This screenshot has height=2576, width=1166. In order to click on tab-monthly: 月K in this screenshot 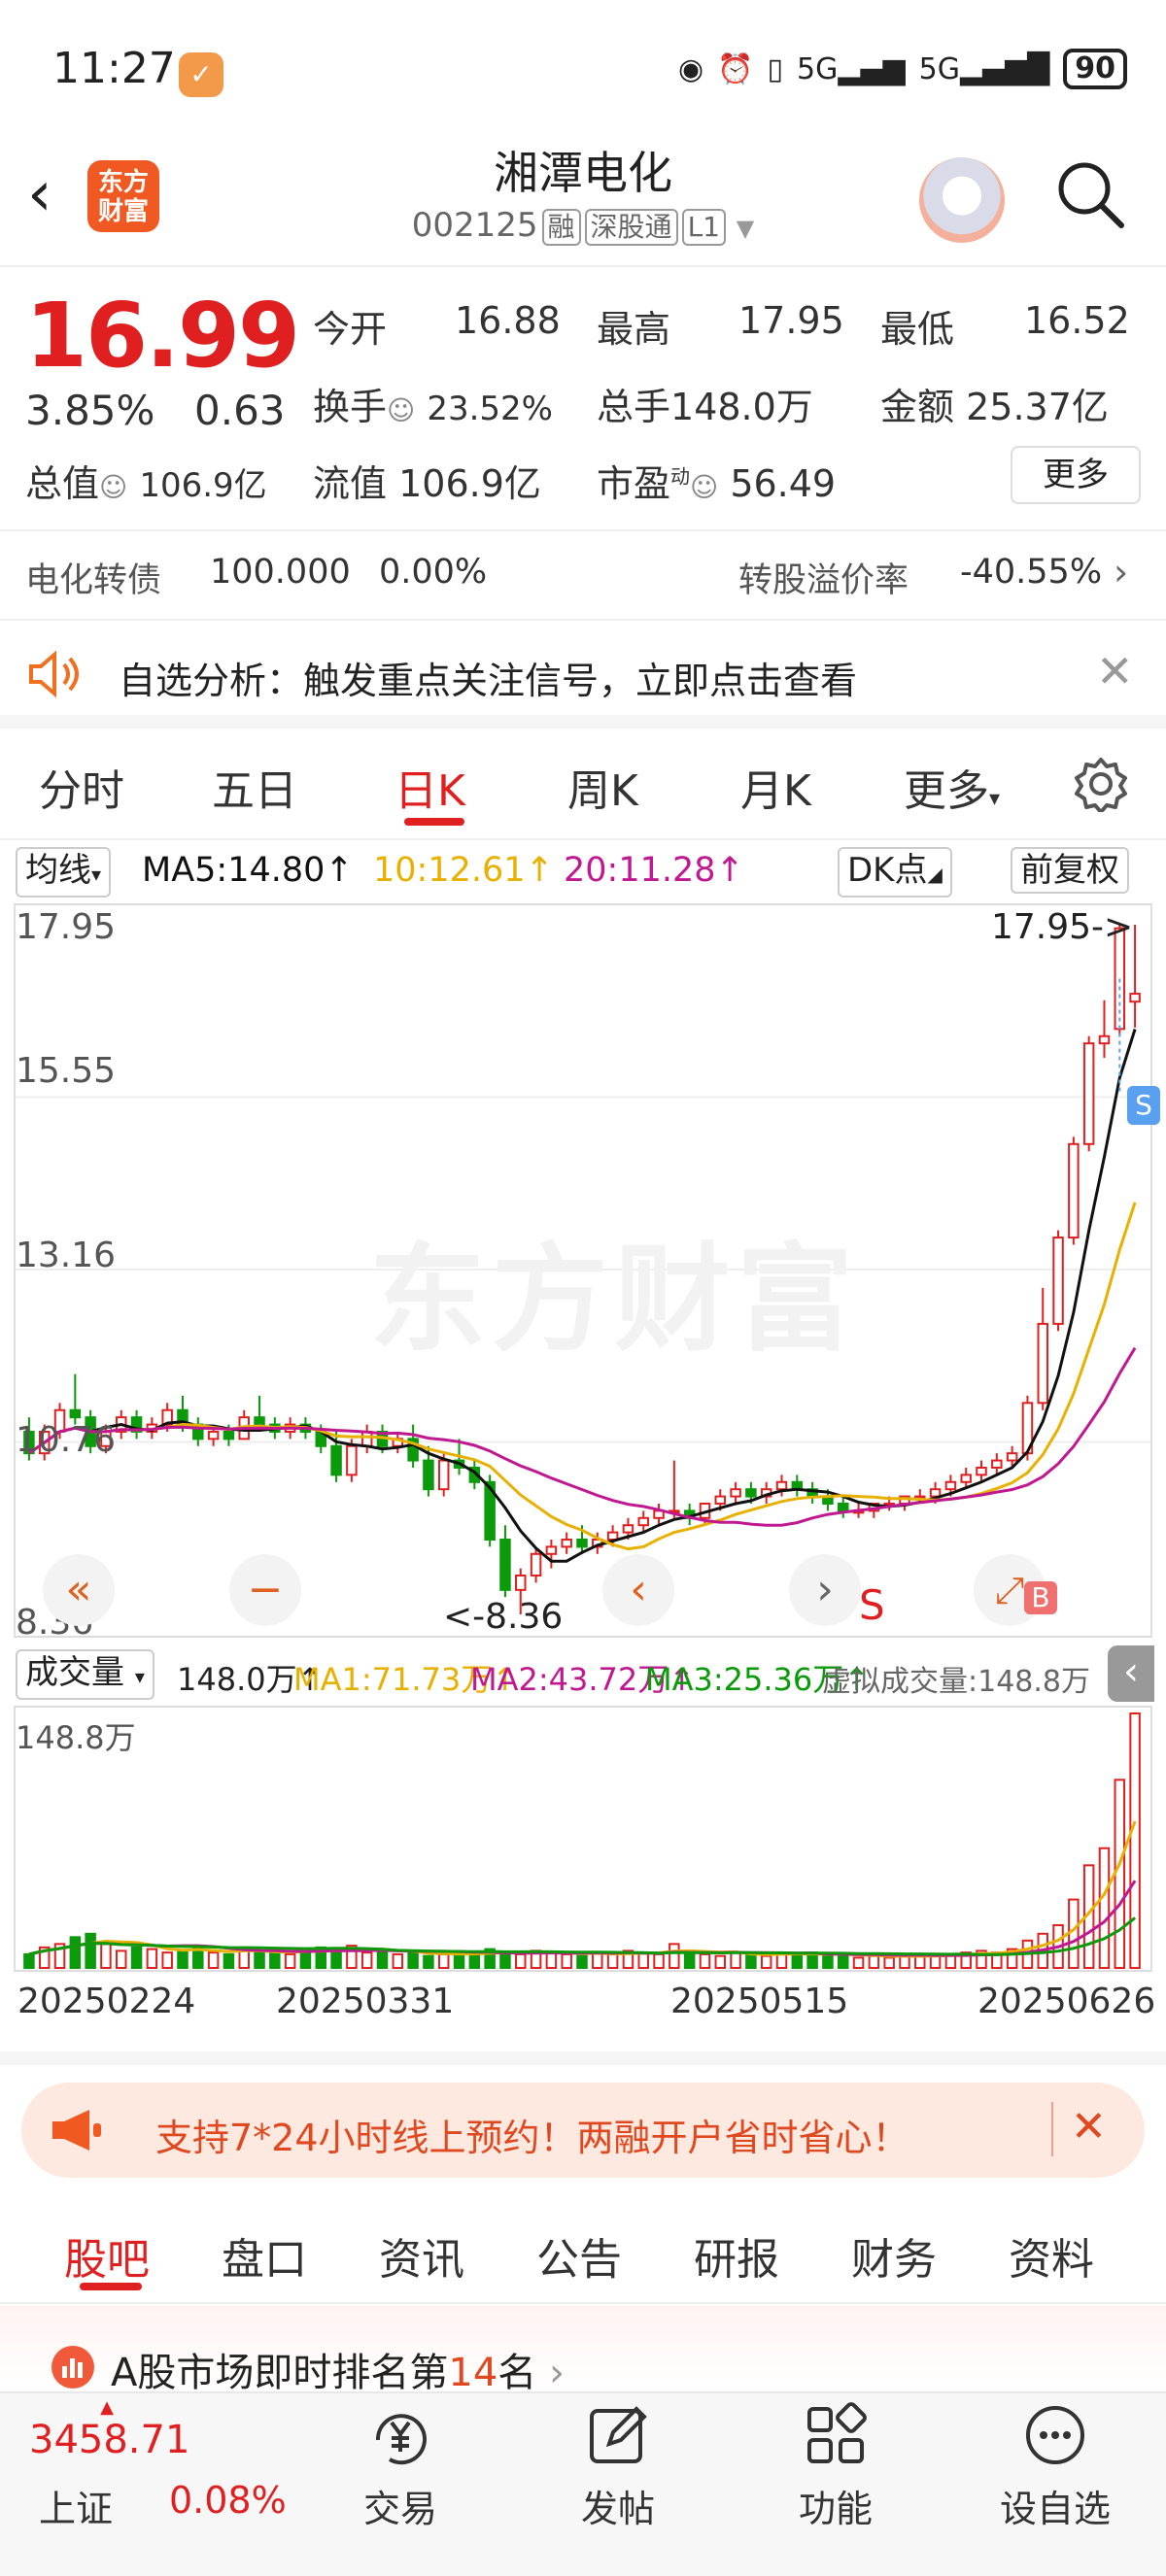, I will do `click(775, 787)`.